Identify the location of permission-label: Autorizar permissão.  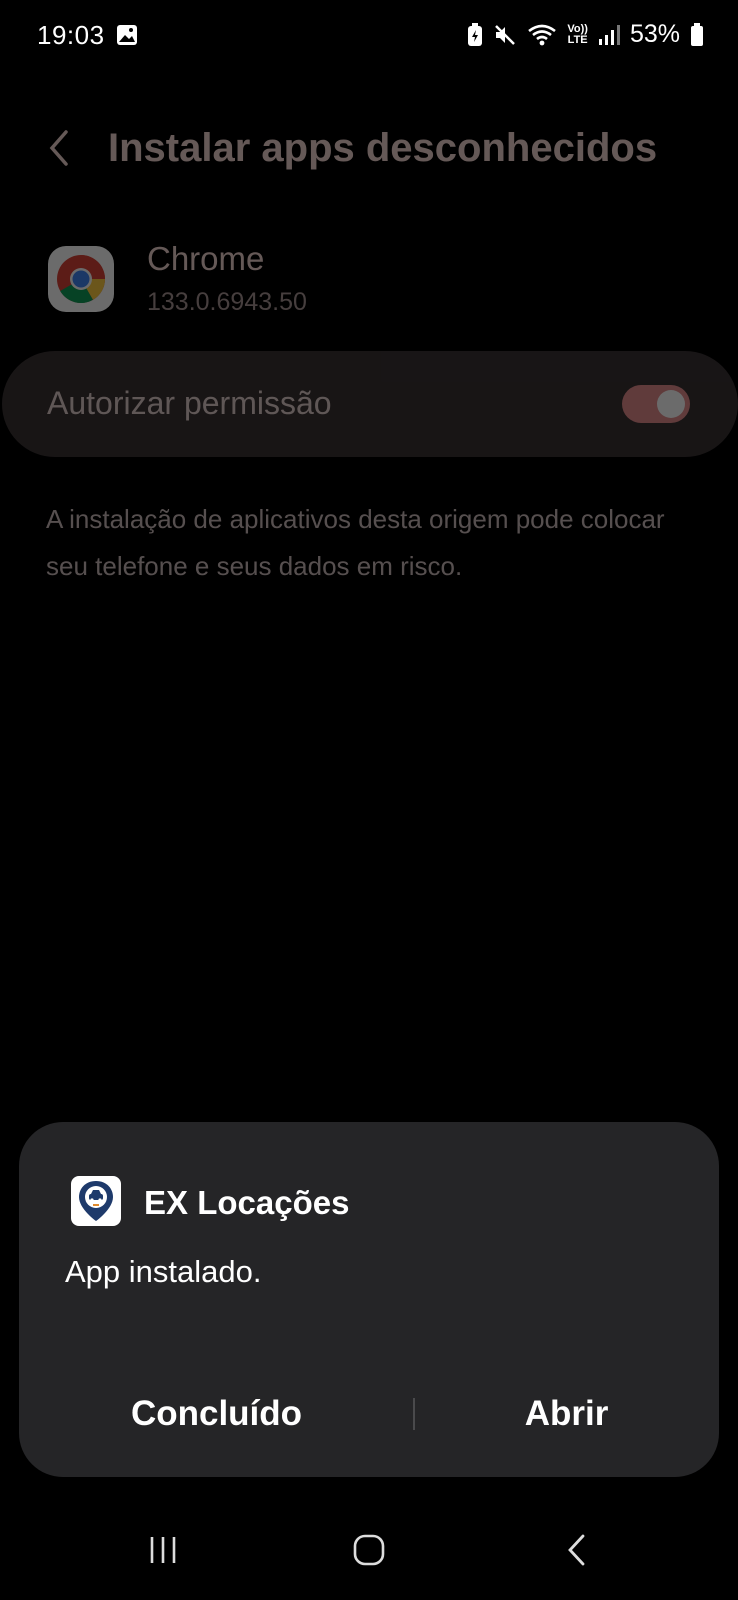
(189, 403).